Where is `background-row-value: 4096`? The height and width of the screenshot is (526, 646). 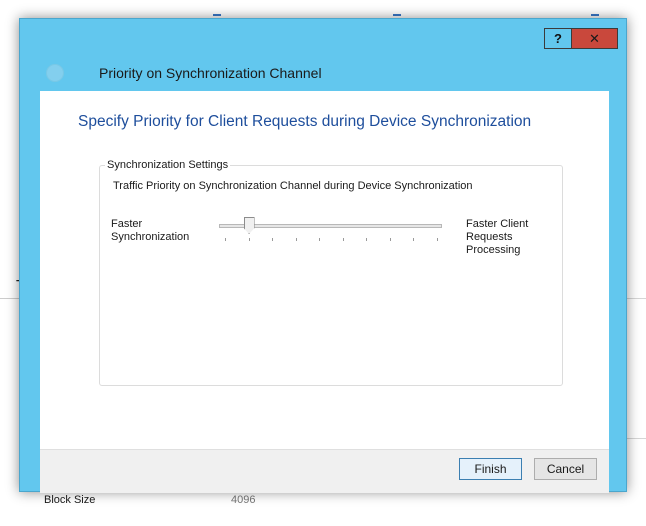
background-row-value: 4096 is located at coordinates (243, 500).